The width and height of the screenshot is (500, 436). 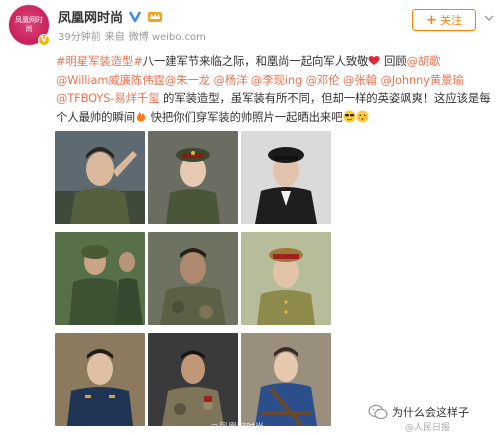 I want to click on mention-link: @张翰, so click(x=360, y=80).